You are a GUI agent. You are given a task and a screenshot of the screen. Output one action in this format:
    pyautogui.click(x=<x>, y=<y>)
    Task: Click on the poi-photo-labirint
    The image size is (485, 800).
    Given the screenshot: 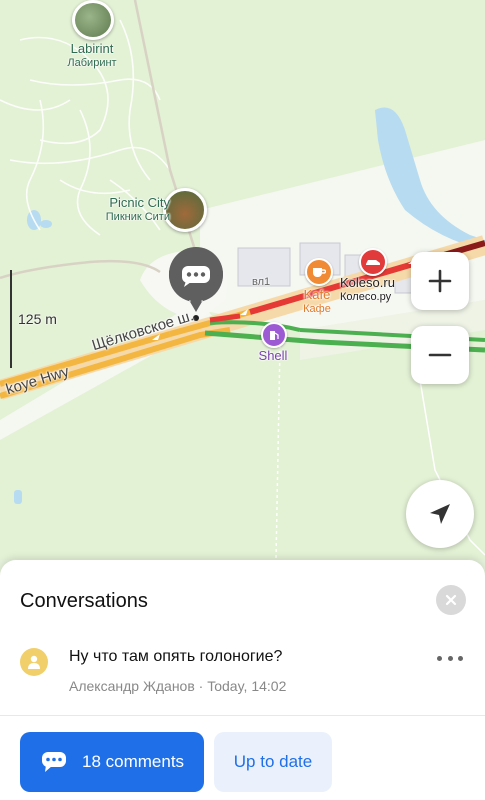 What is the action you would take?
    pyautogui.click(x=93, y=20)
    